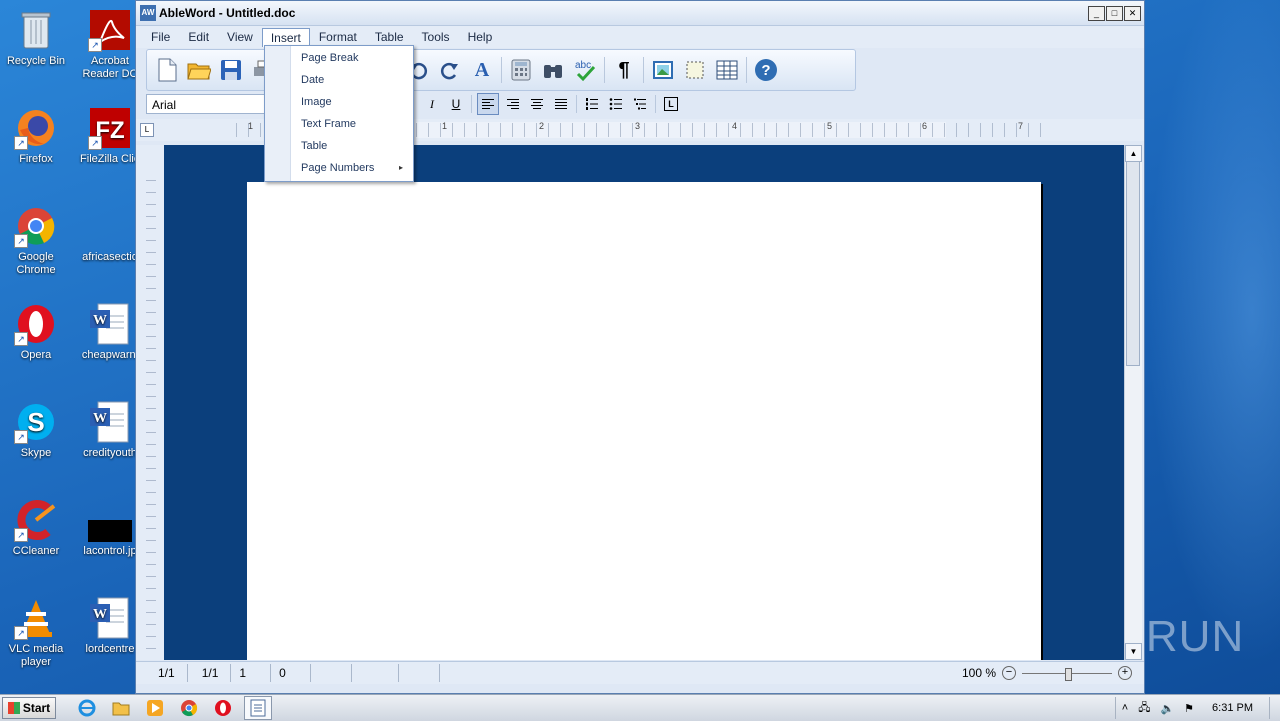  I want to click on align-left-button, so click(488, 104).